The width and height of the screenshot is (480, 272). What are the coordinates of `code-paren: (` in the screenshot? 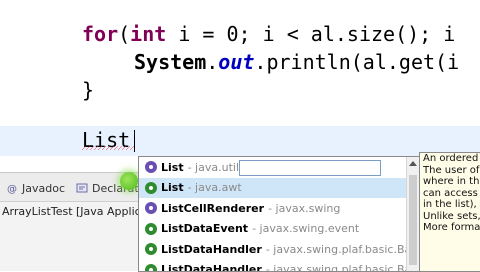 It's located at (124, 34).